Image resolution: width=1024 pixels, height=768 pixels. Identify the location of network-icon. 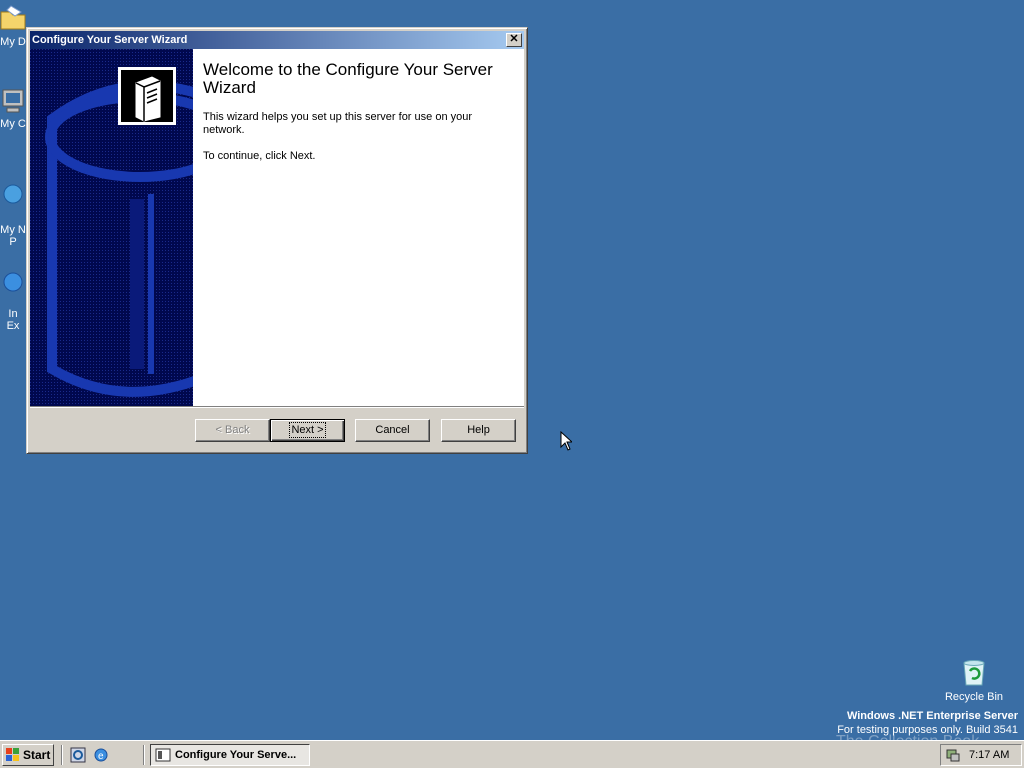
(13, 194).